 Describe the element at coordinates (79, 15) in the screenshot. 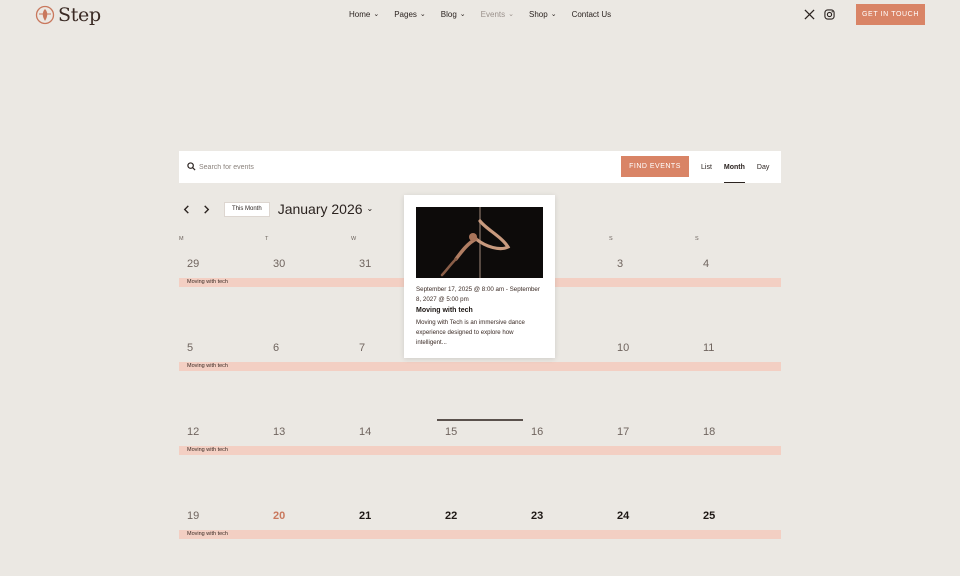

I see `logo-text: Step` at that location.